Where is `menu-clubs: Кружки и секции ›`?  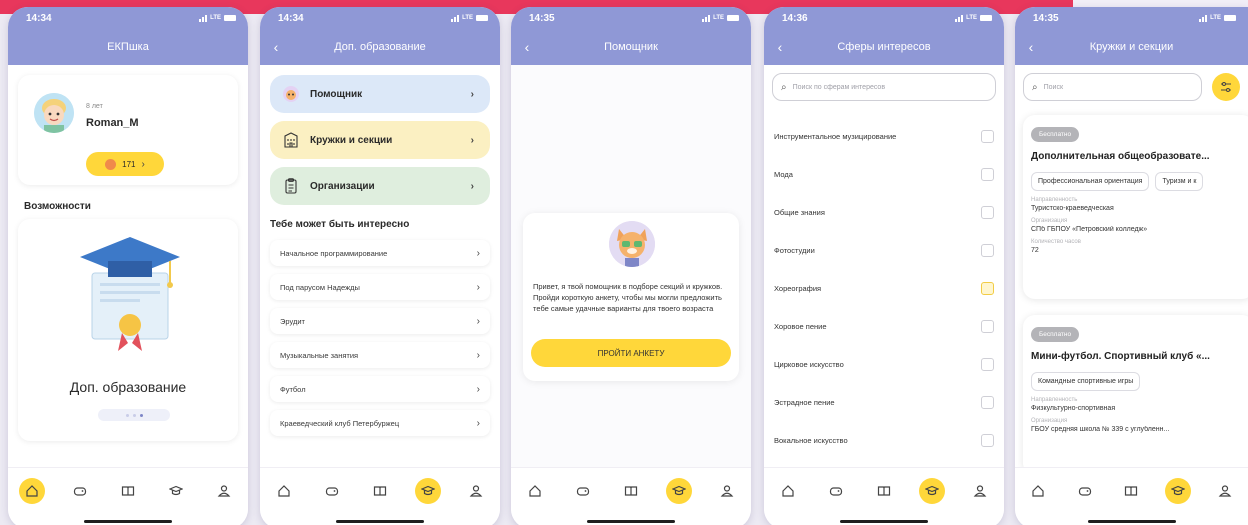 menu-clubs: Кружки и секции › is located at coordinates (380, 140).